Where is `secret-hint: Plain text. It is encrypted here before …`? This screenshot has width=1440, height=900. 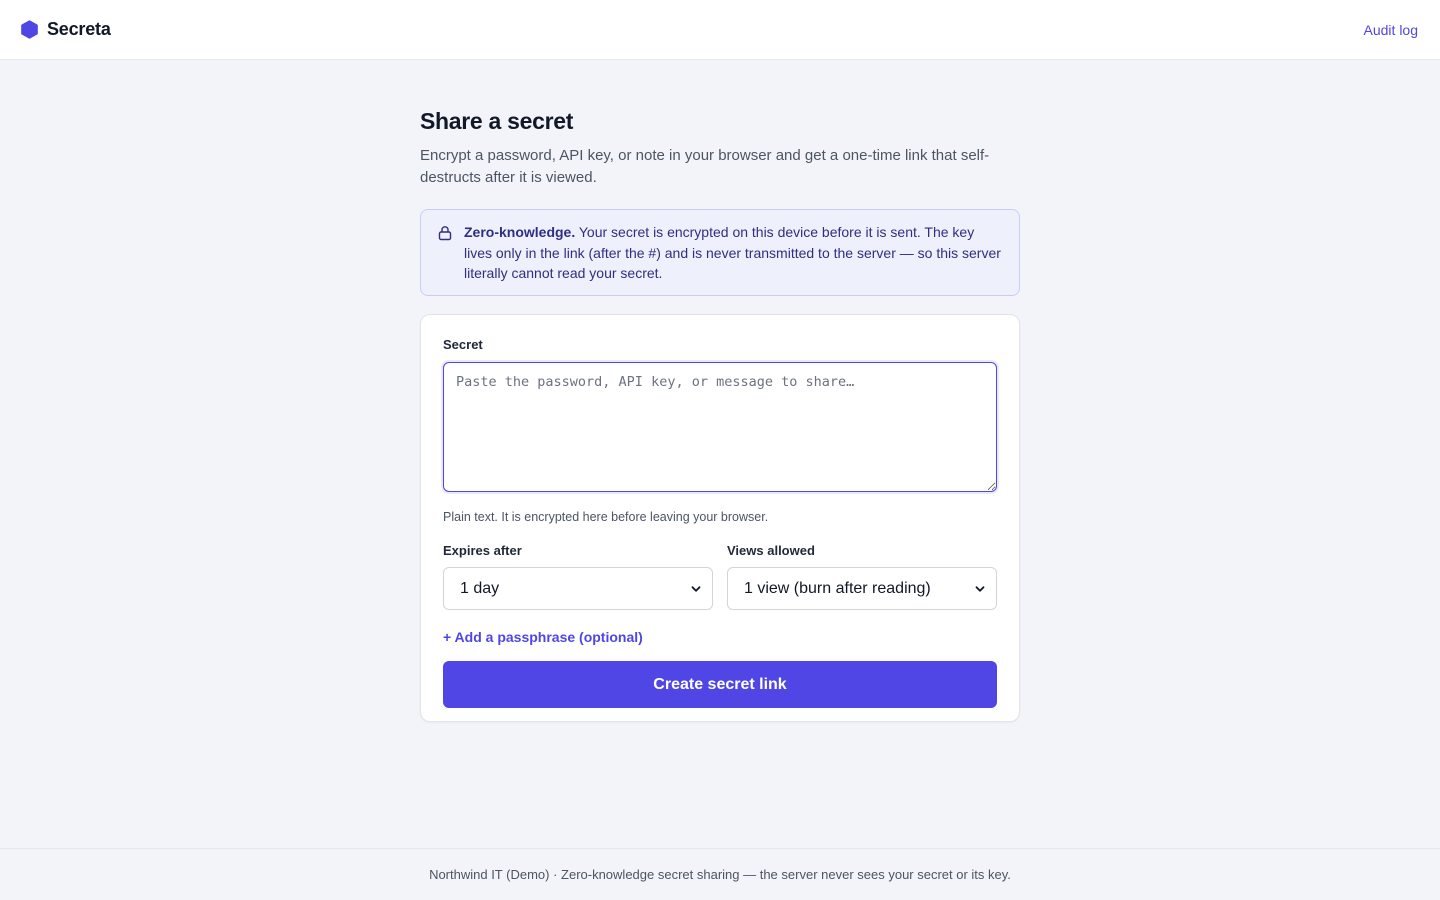 secret-hint: Plain text. It is encrypted here before … is located at coordinates (606, 517).